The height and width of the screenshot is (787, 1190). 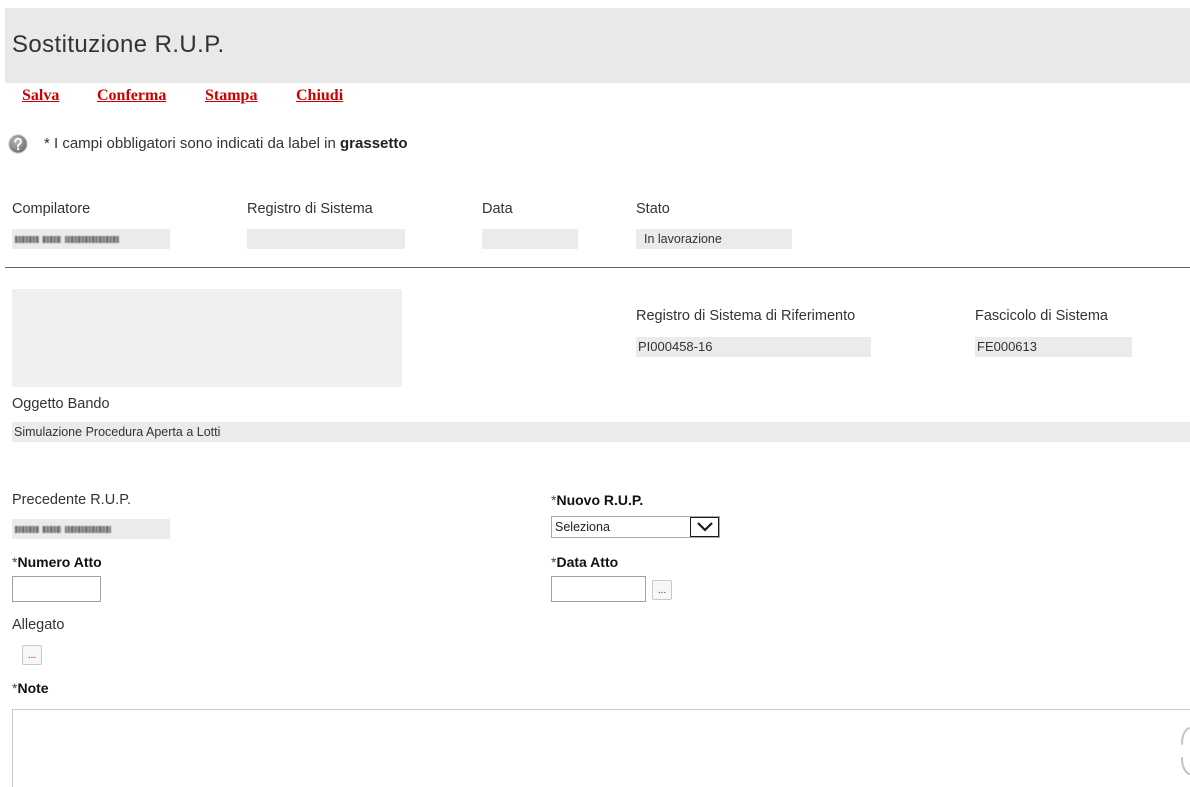 What do you see at coordinates (600, 500) in the screenshot?
I see `nuovo-rup-label-text: Nuovo R.U.P.` at bounding box center [600, 500].